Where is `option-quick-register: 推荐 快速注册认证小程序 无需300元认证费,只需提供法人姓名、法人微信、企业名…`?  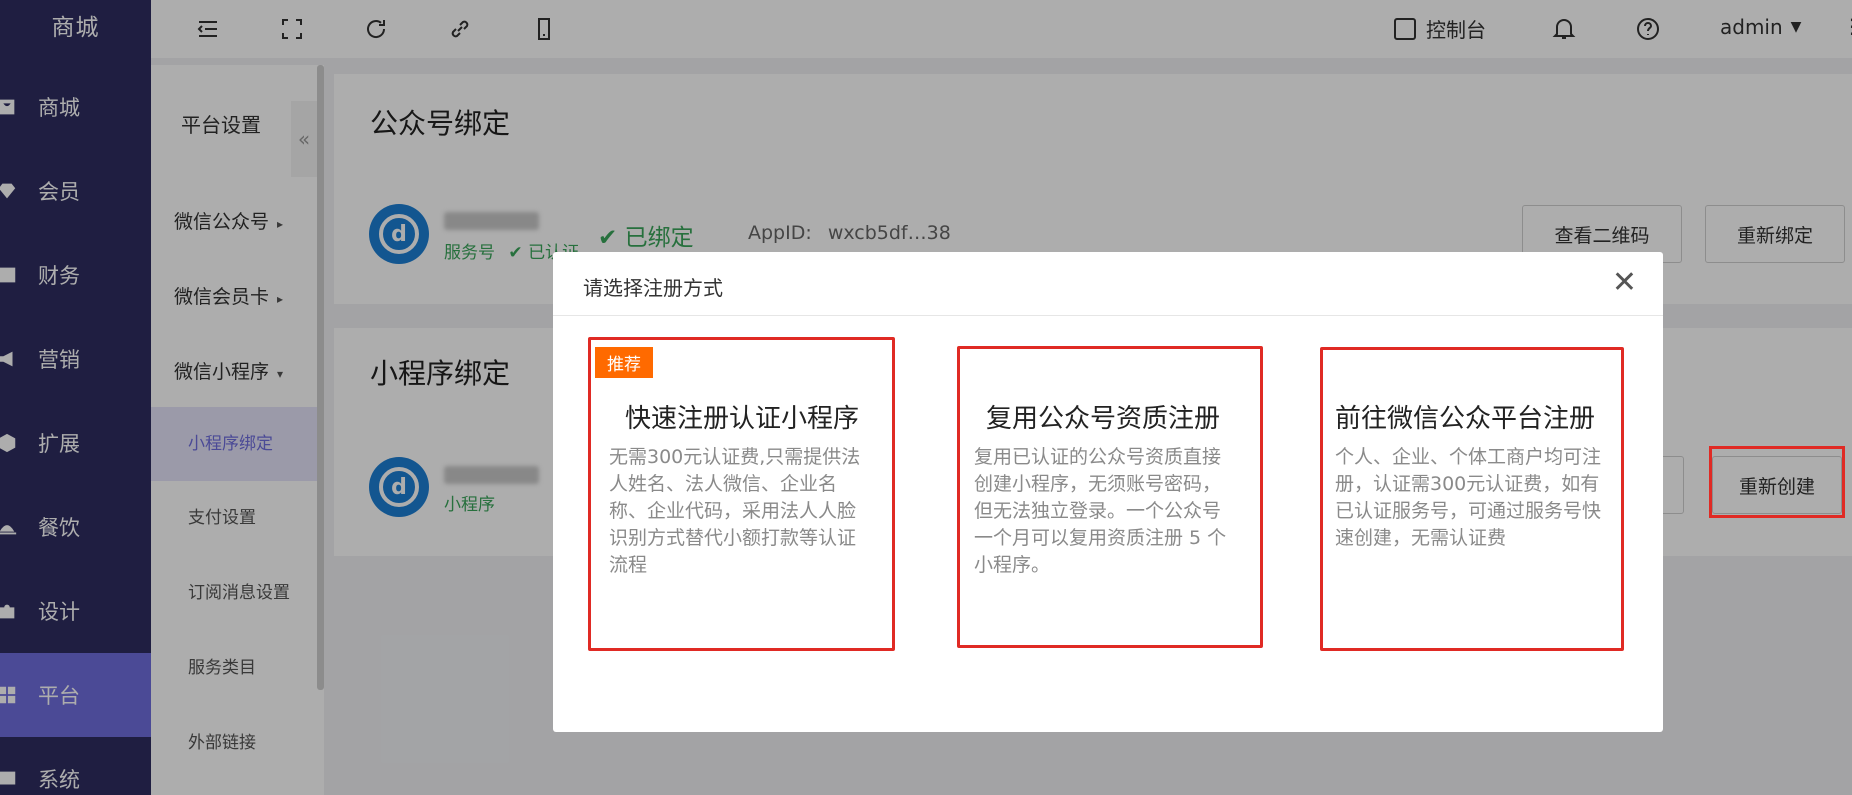
option-quick-register: 推荐 快速注册认证小程序 无需300元认证费,只需提供法人姓名、法人微信、企业名… is located at coordinates (741, 494).